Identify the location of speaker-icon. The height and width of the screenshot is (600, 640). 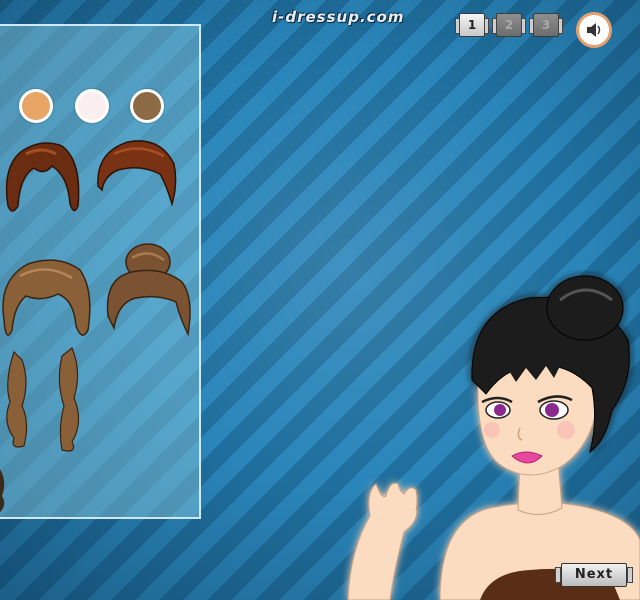
(594, 30).